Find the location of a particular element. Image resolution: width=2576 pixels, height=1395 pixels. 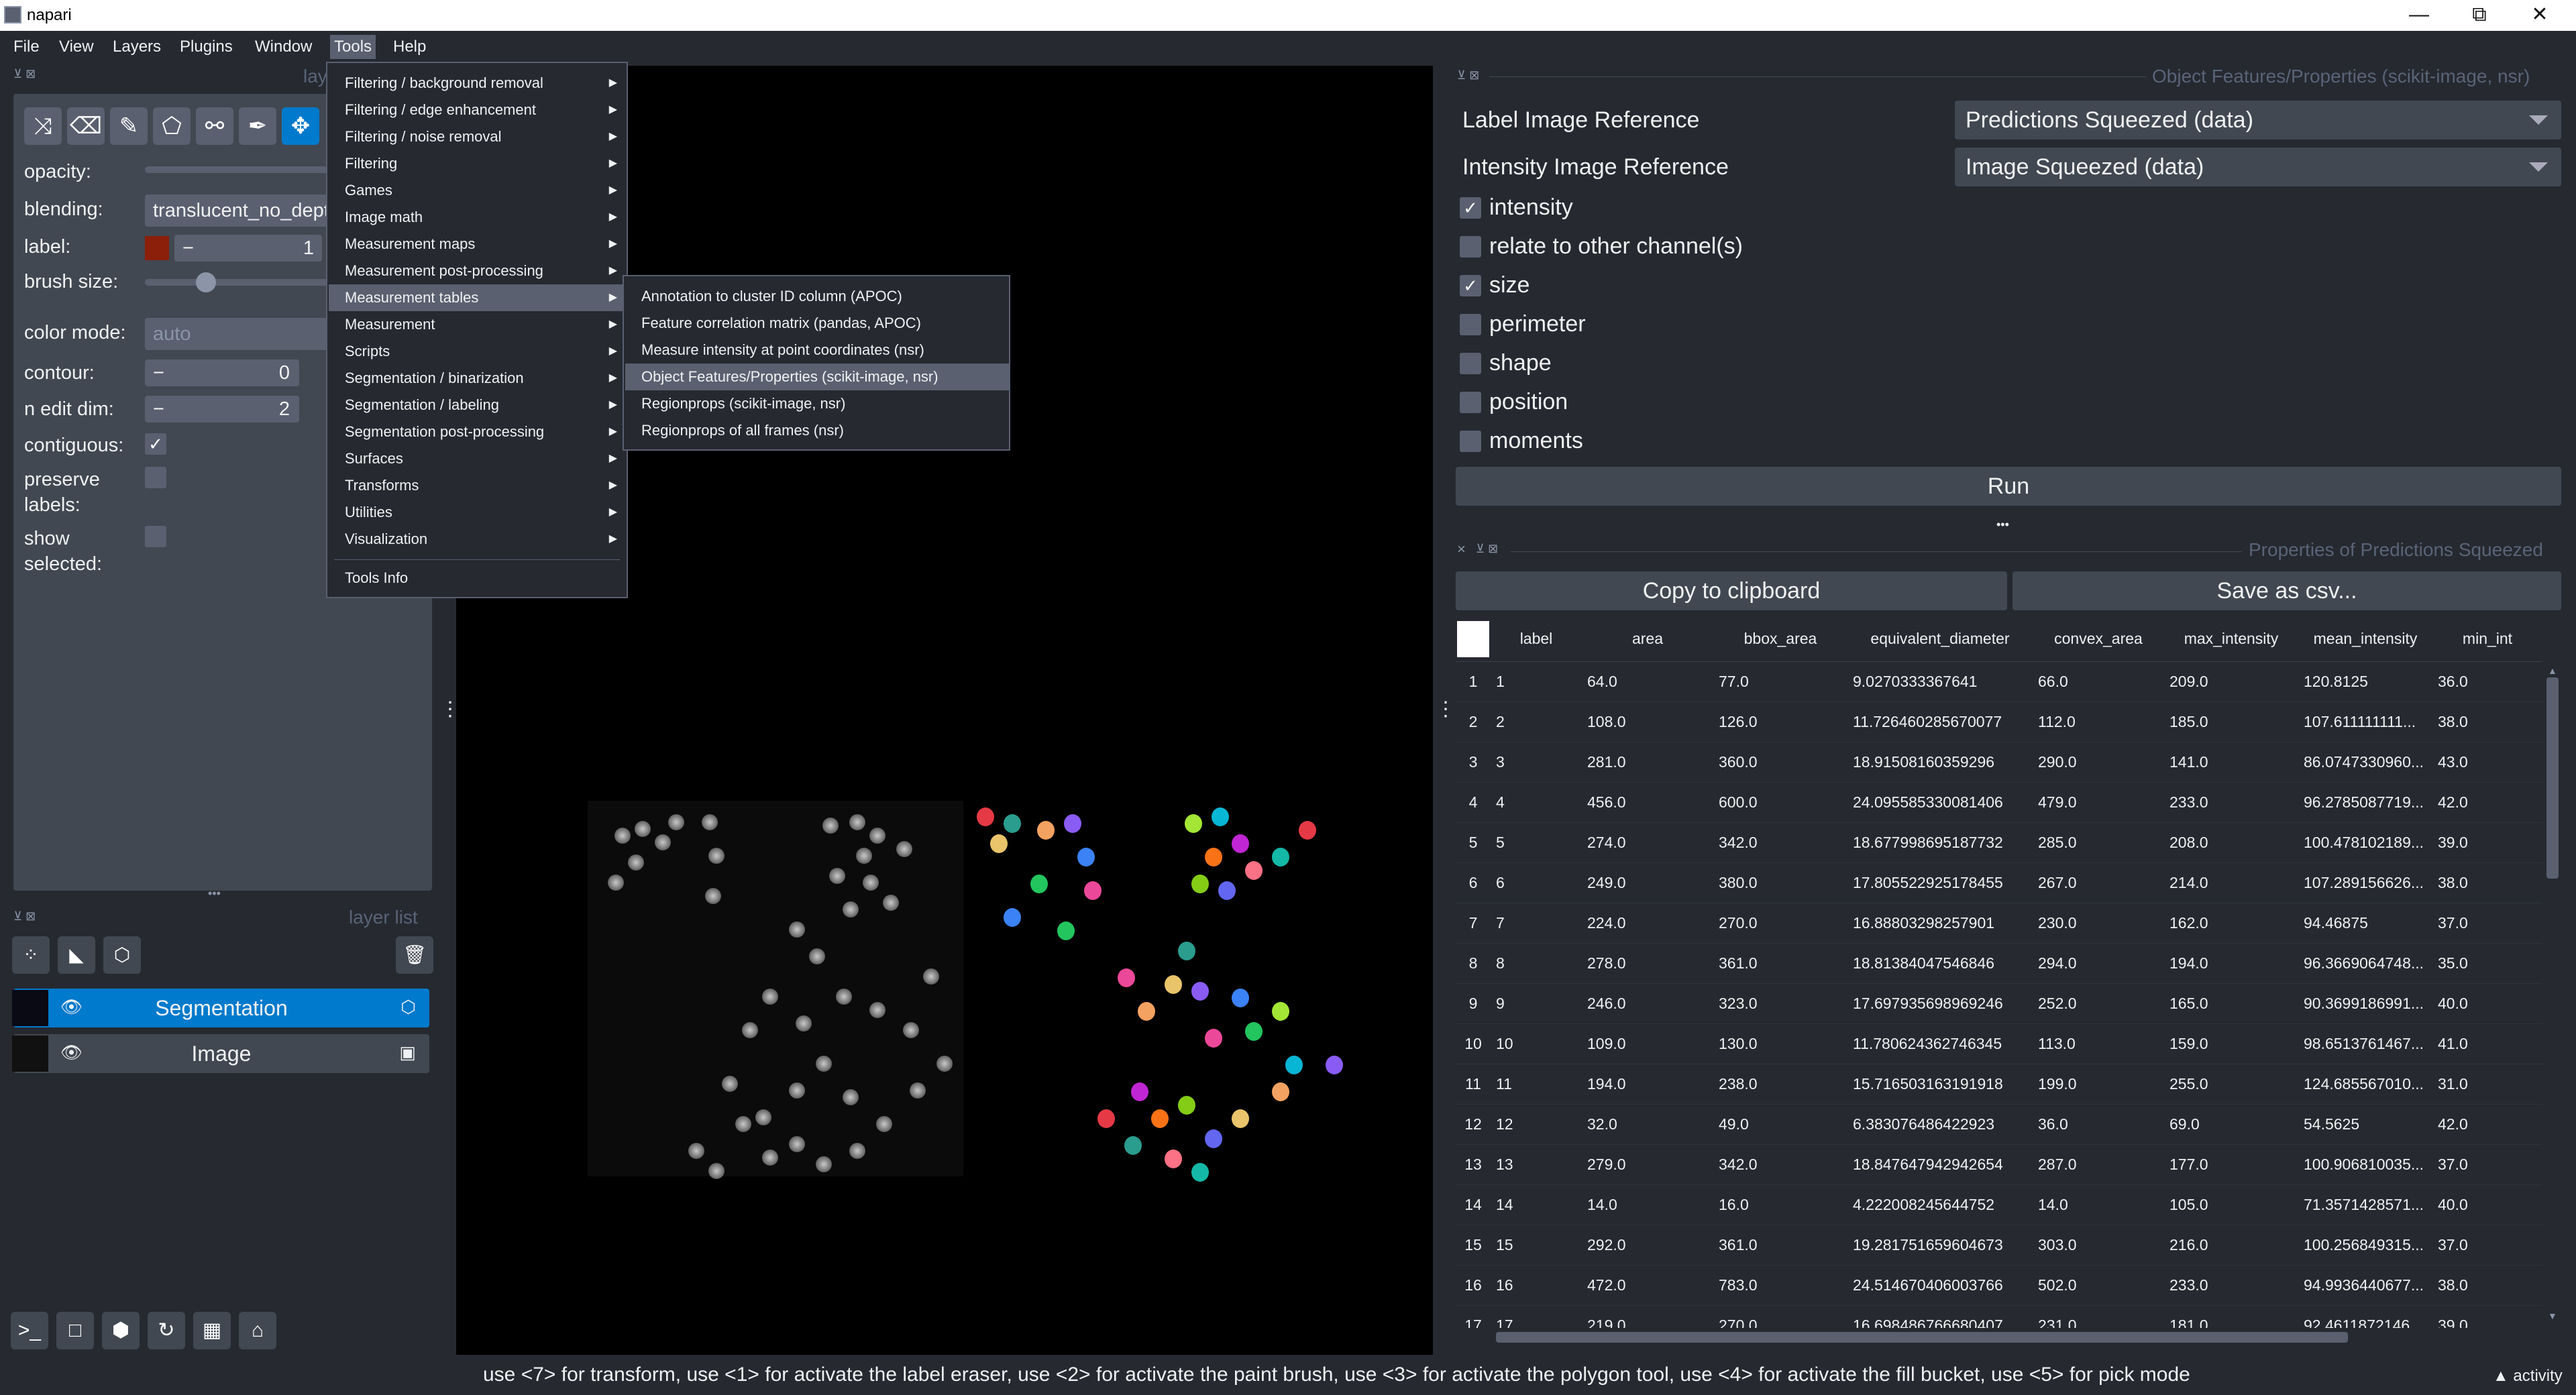

move-icon: ✥ is located at coordinates (300, 126).